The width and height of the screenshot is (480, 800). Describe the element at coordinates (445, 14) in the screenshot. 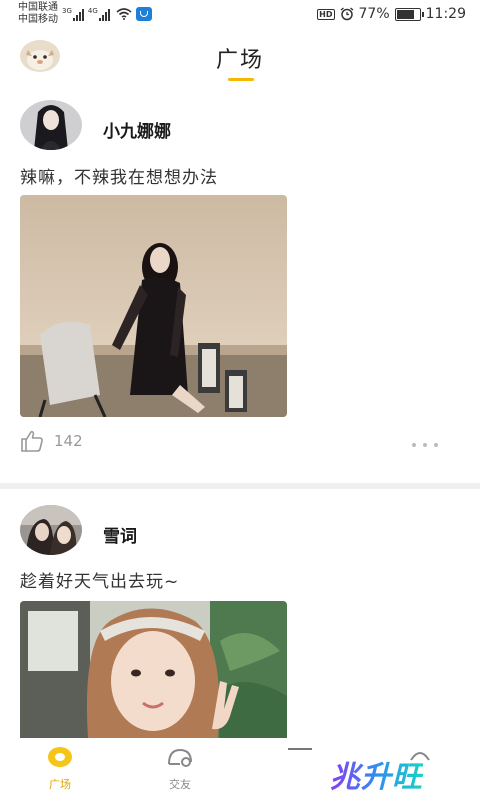

I see `clock: 11:29` at that location.